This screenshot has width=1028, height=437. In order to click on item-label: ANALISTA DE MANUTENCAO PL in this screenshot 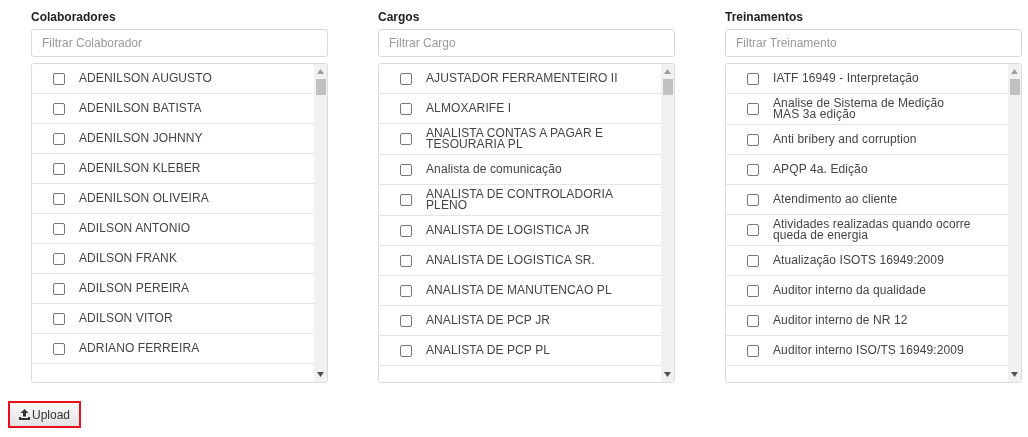, I will do `click(519, 290)`.